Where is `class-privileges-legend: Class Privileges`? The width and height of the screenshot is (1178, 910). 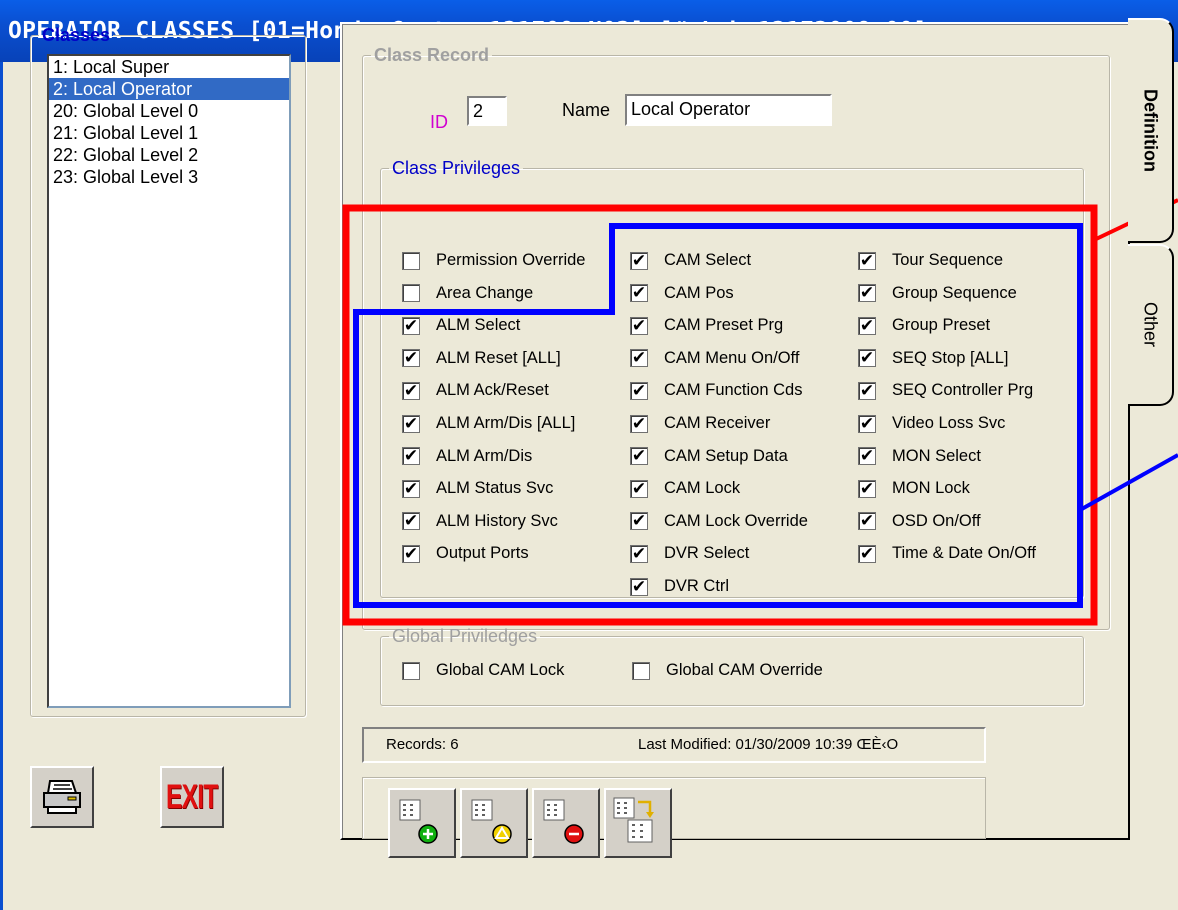 class-privileges-legend: Class Privileges is located at coordinates (456, 168).